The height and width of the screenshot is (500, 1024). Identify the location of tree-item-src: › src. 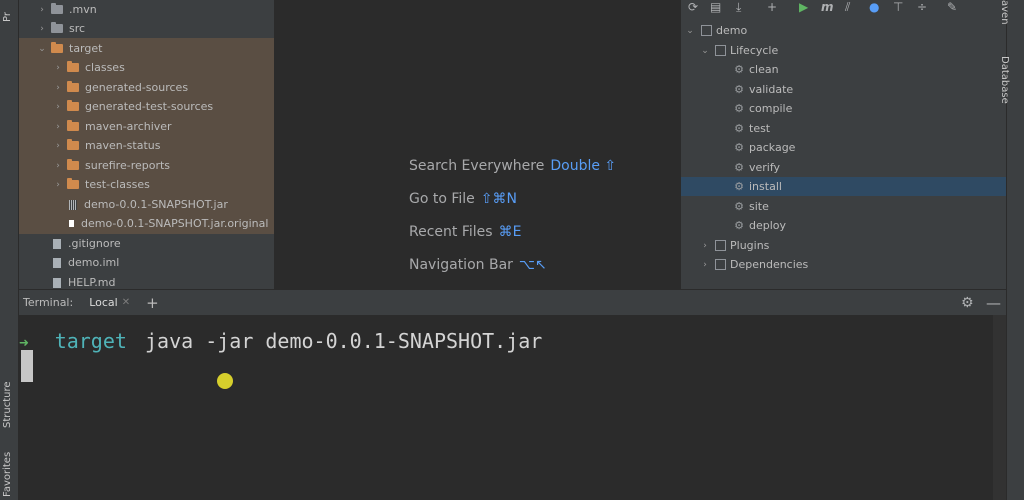
(146, 28).